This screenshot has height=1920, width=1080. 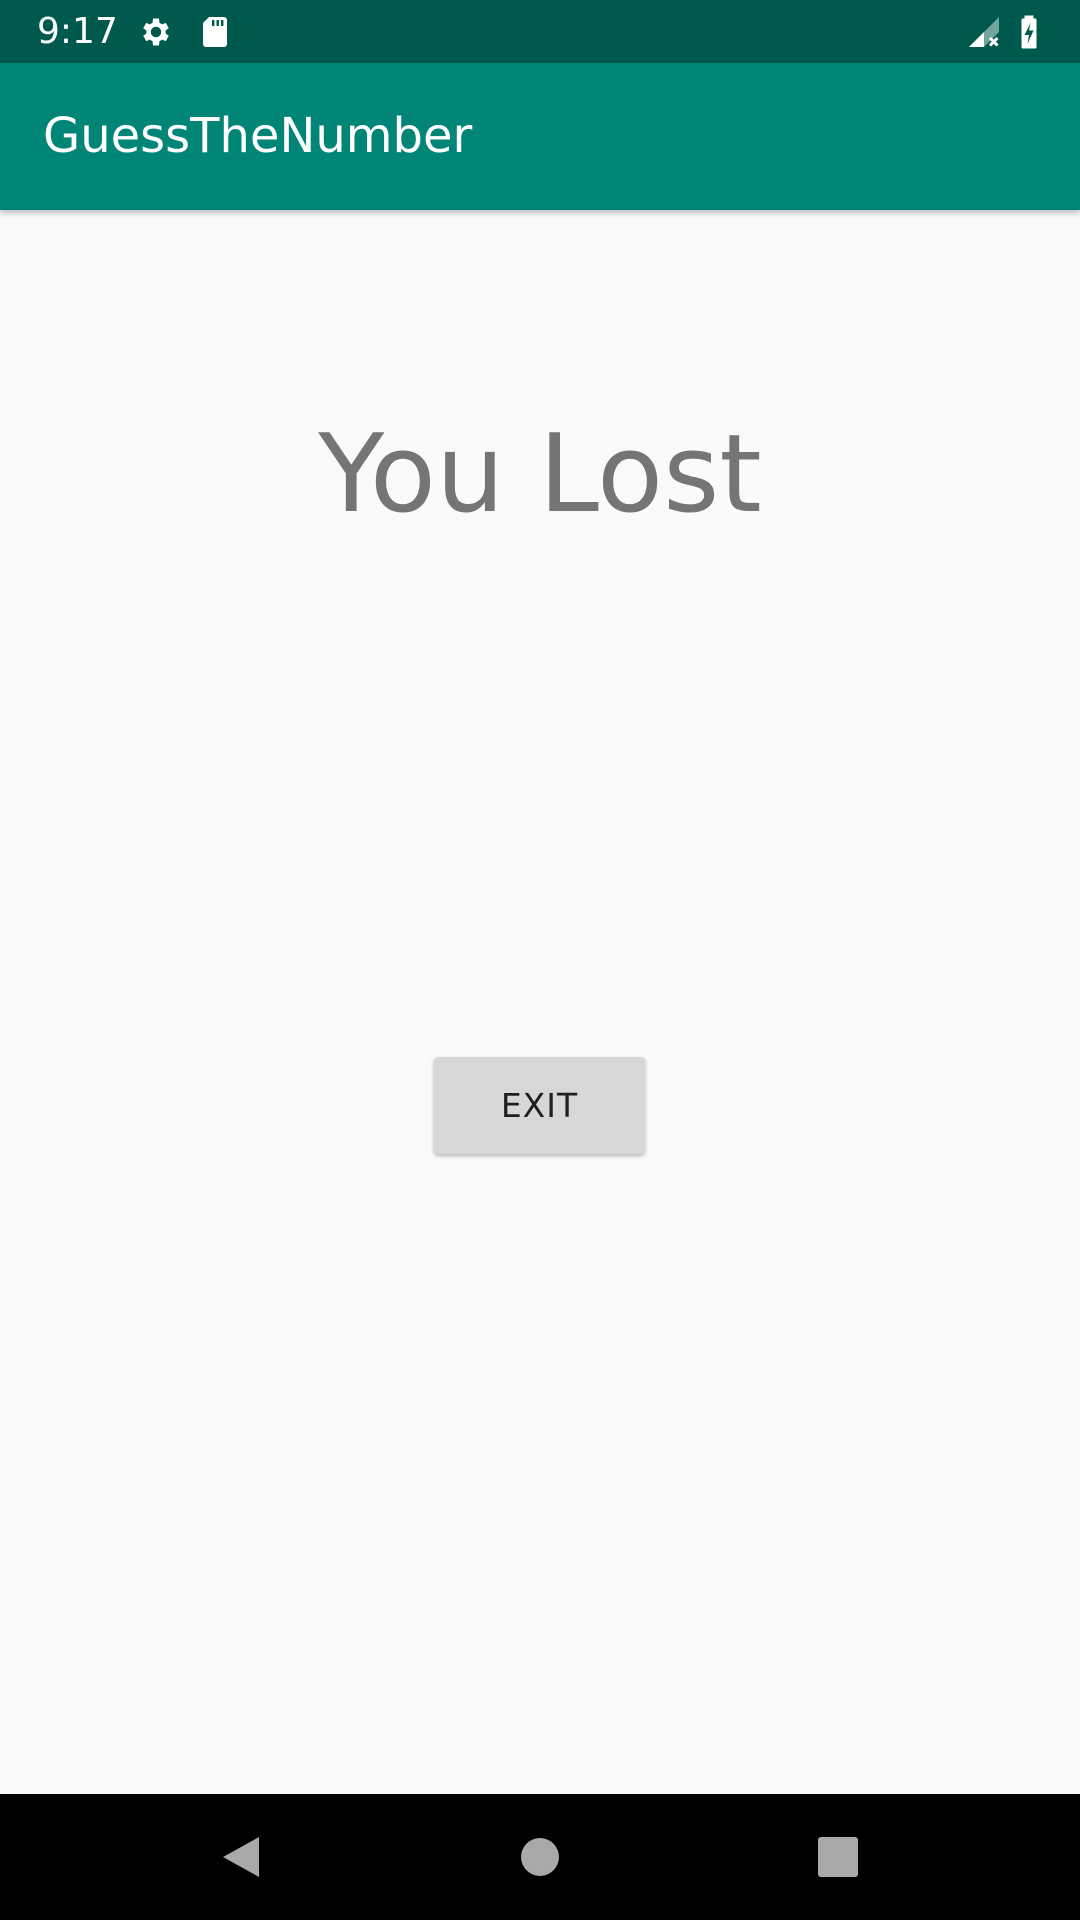 I want to click on app-title: GuessTheNumber, so click(x=258, y=136).